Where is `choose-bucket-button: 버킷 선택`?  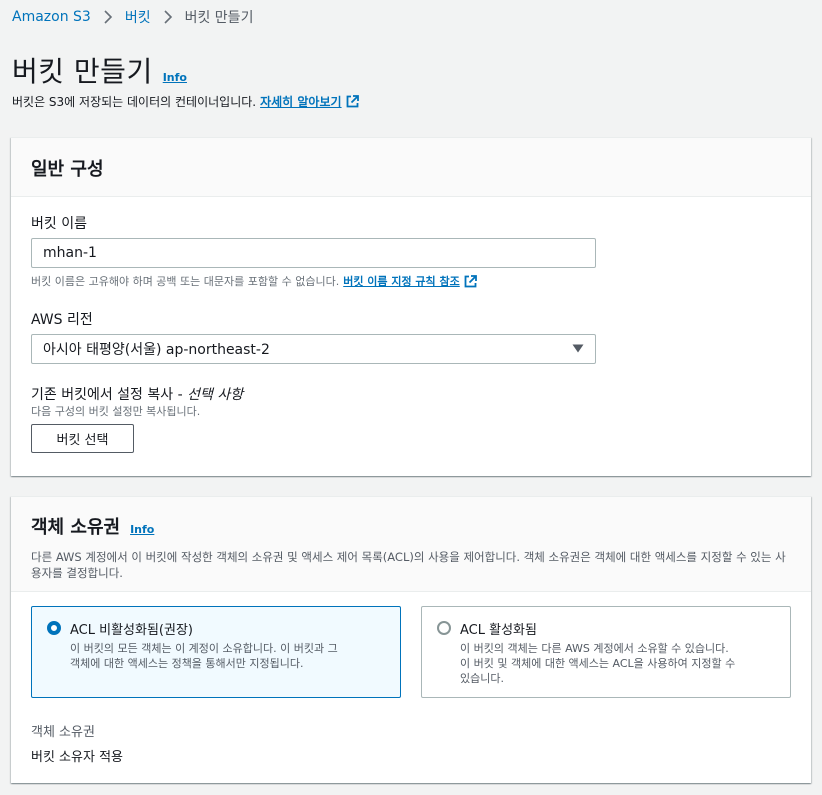
choose-bucket-button: 버킷 선택 is located at coordinates (82, 438).